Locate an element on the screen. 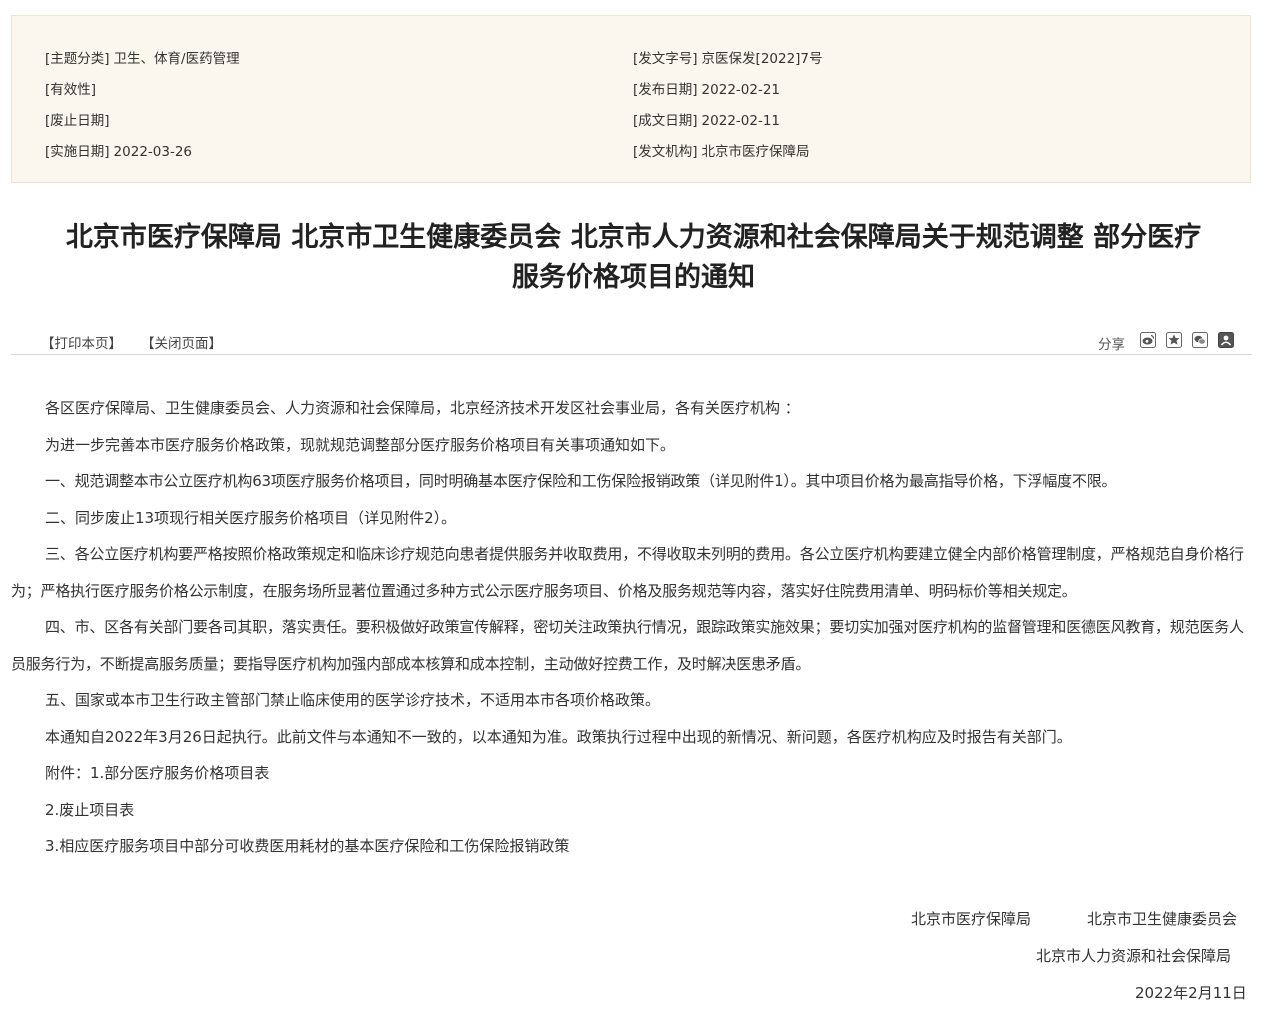  renren-icon is located at coordinates (1226, 340).